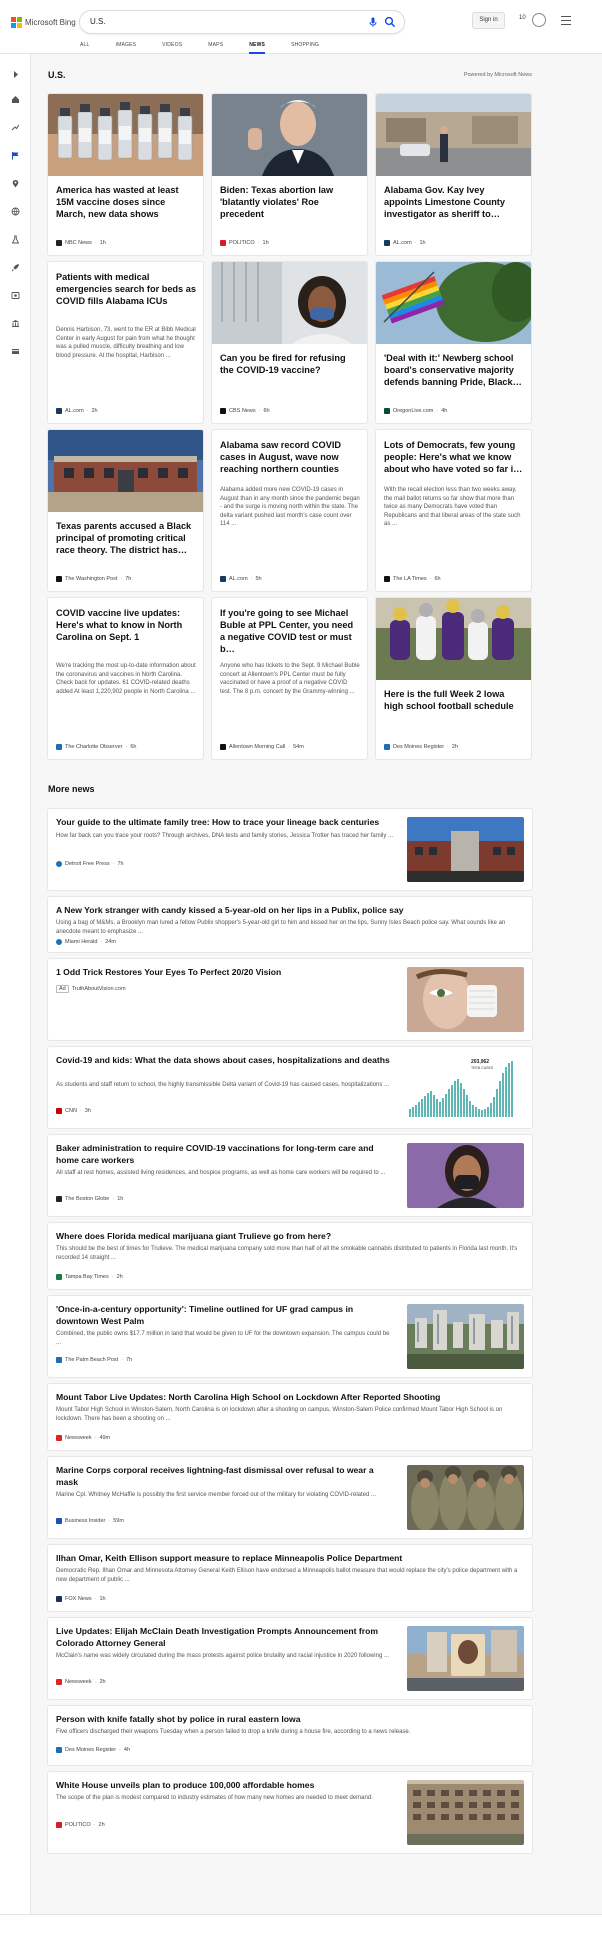  I want to click on item-source: Detroit Free Press · 7h, so click(90, 864).